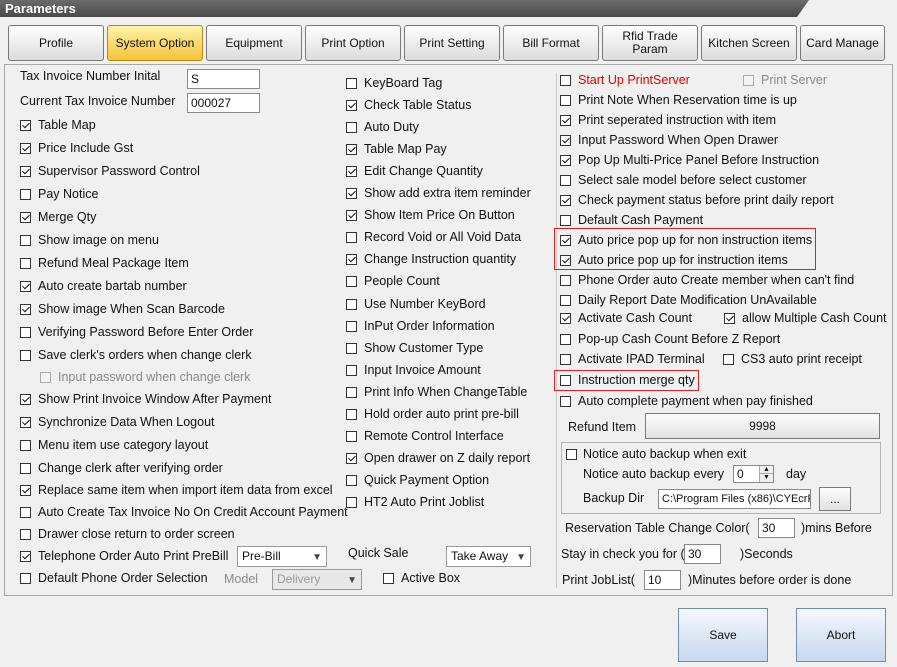 This screenshot has width=897, height=667. I want to click on col1-label-6: Refund Meal Package Item, so click(113, 263).